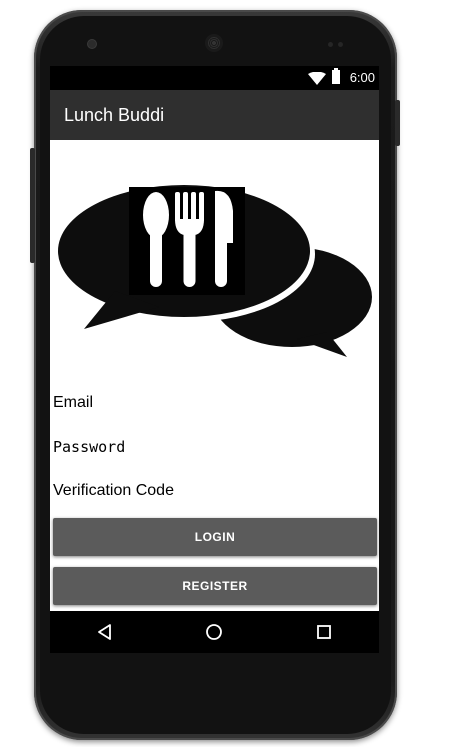 This screenshot has height=747, width=450. Describe the element at coordinates (215, 586) in the screenshot. I see `register-button: REGISTER` at that location.